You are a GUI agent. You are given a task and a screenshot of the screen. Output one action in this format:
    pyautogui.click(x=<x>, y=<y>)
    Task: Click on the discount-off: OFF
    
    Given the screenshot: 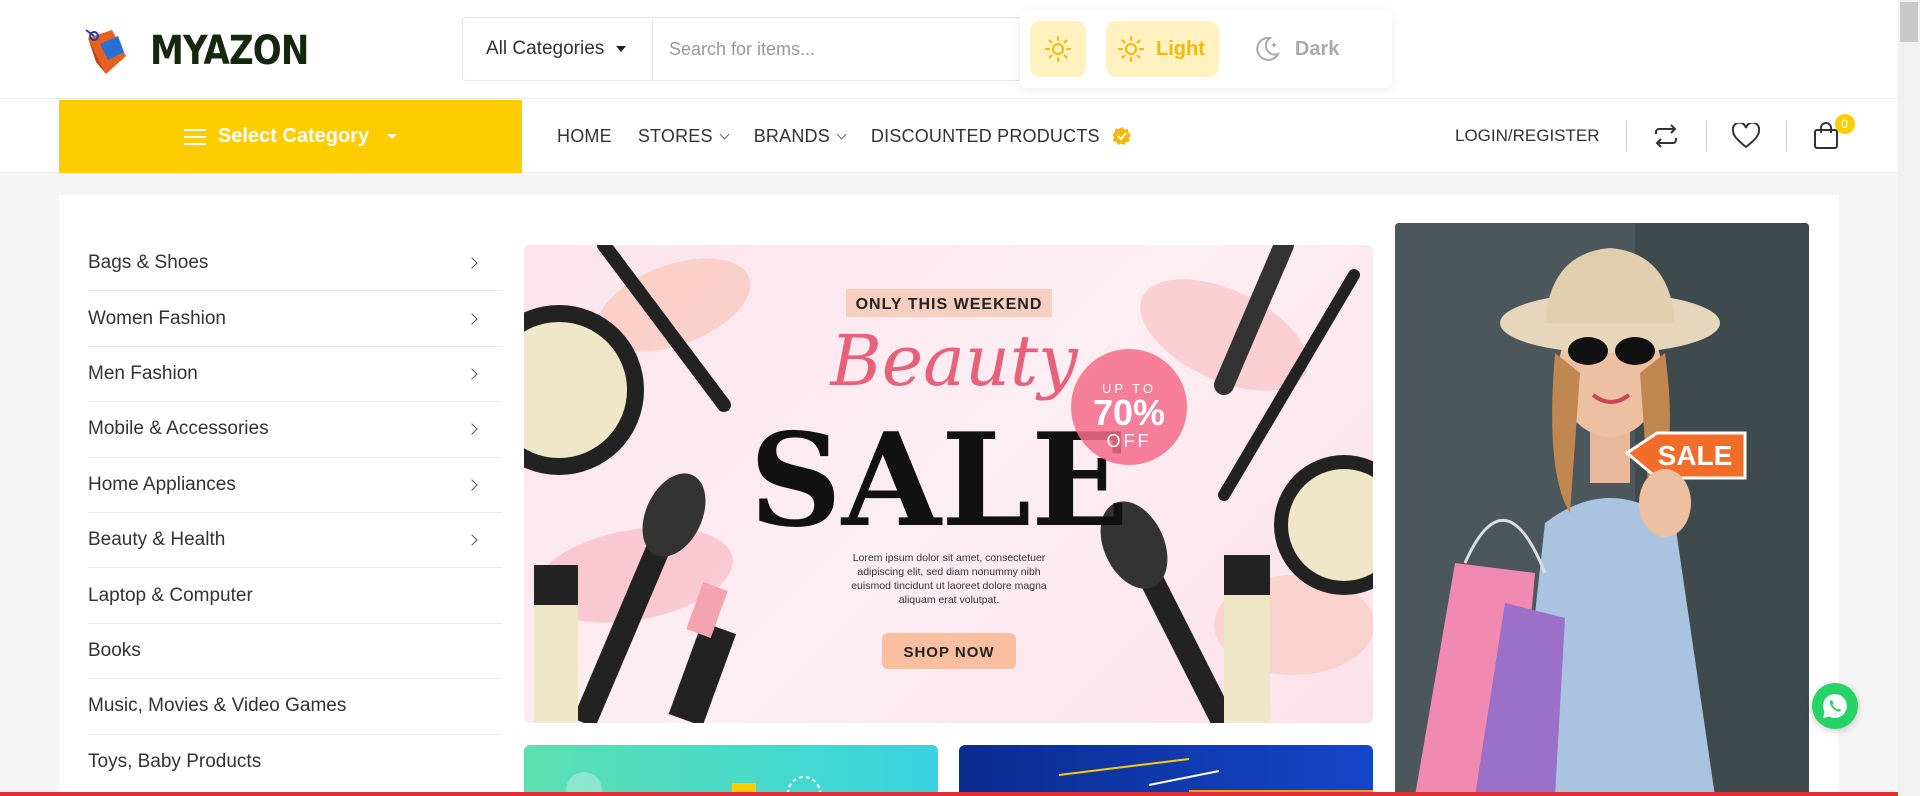 What is the action you would take?
    pyautogui.click(x=1129, y=441)
    